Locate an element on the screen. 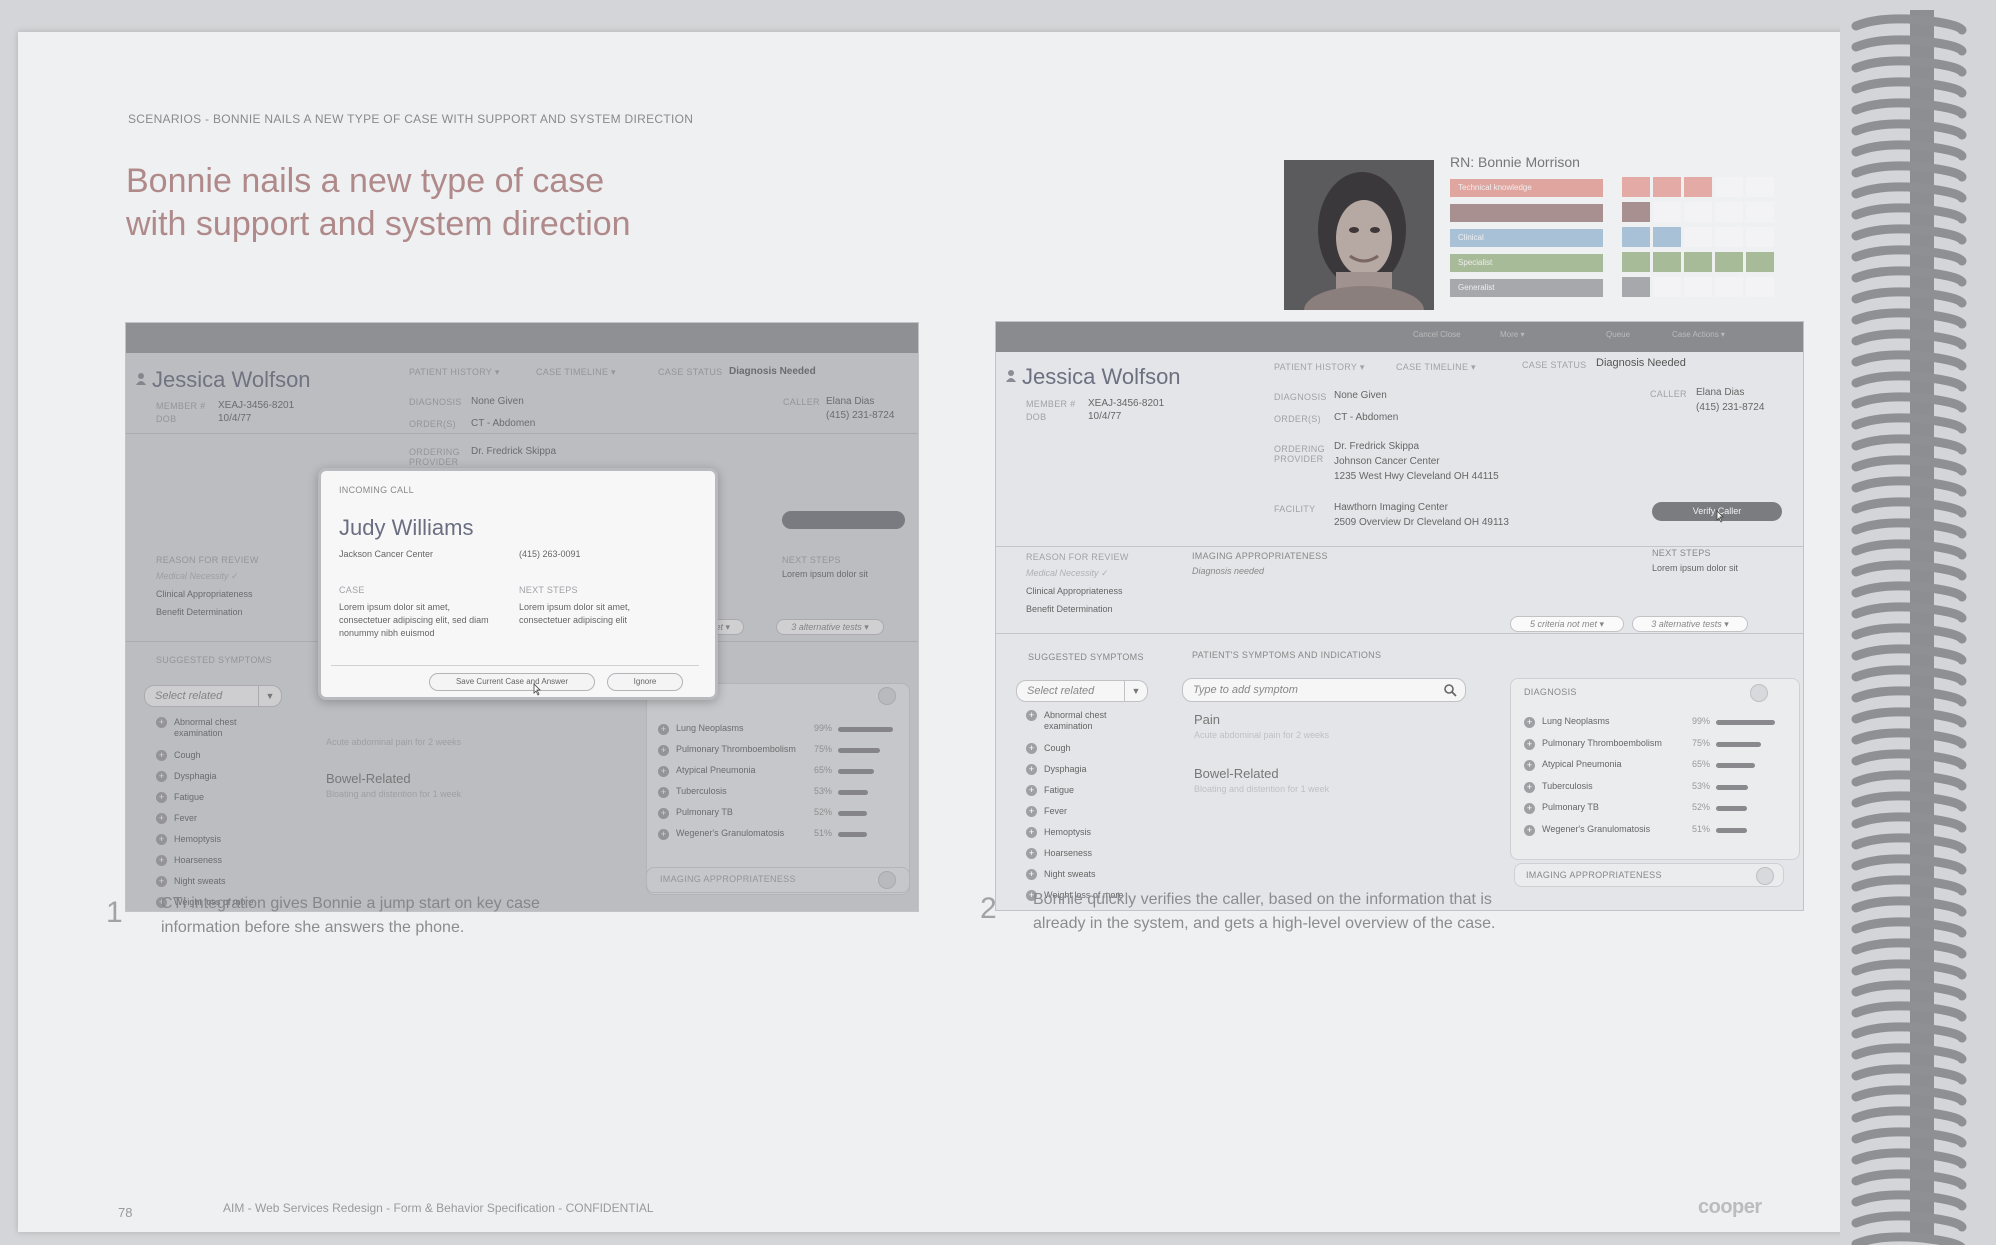 This screenshot has height=1245, width=1996. tab-case-timeline: CASE TIMELINE ▾ is located at coordinates (1436, 367).